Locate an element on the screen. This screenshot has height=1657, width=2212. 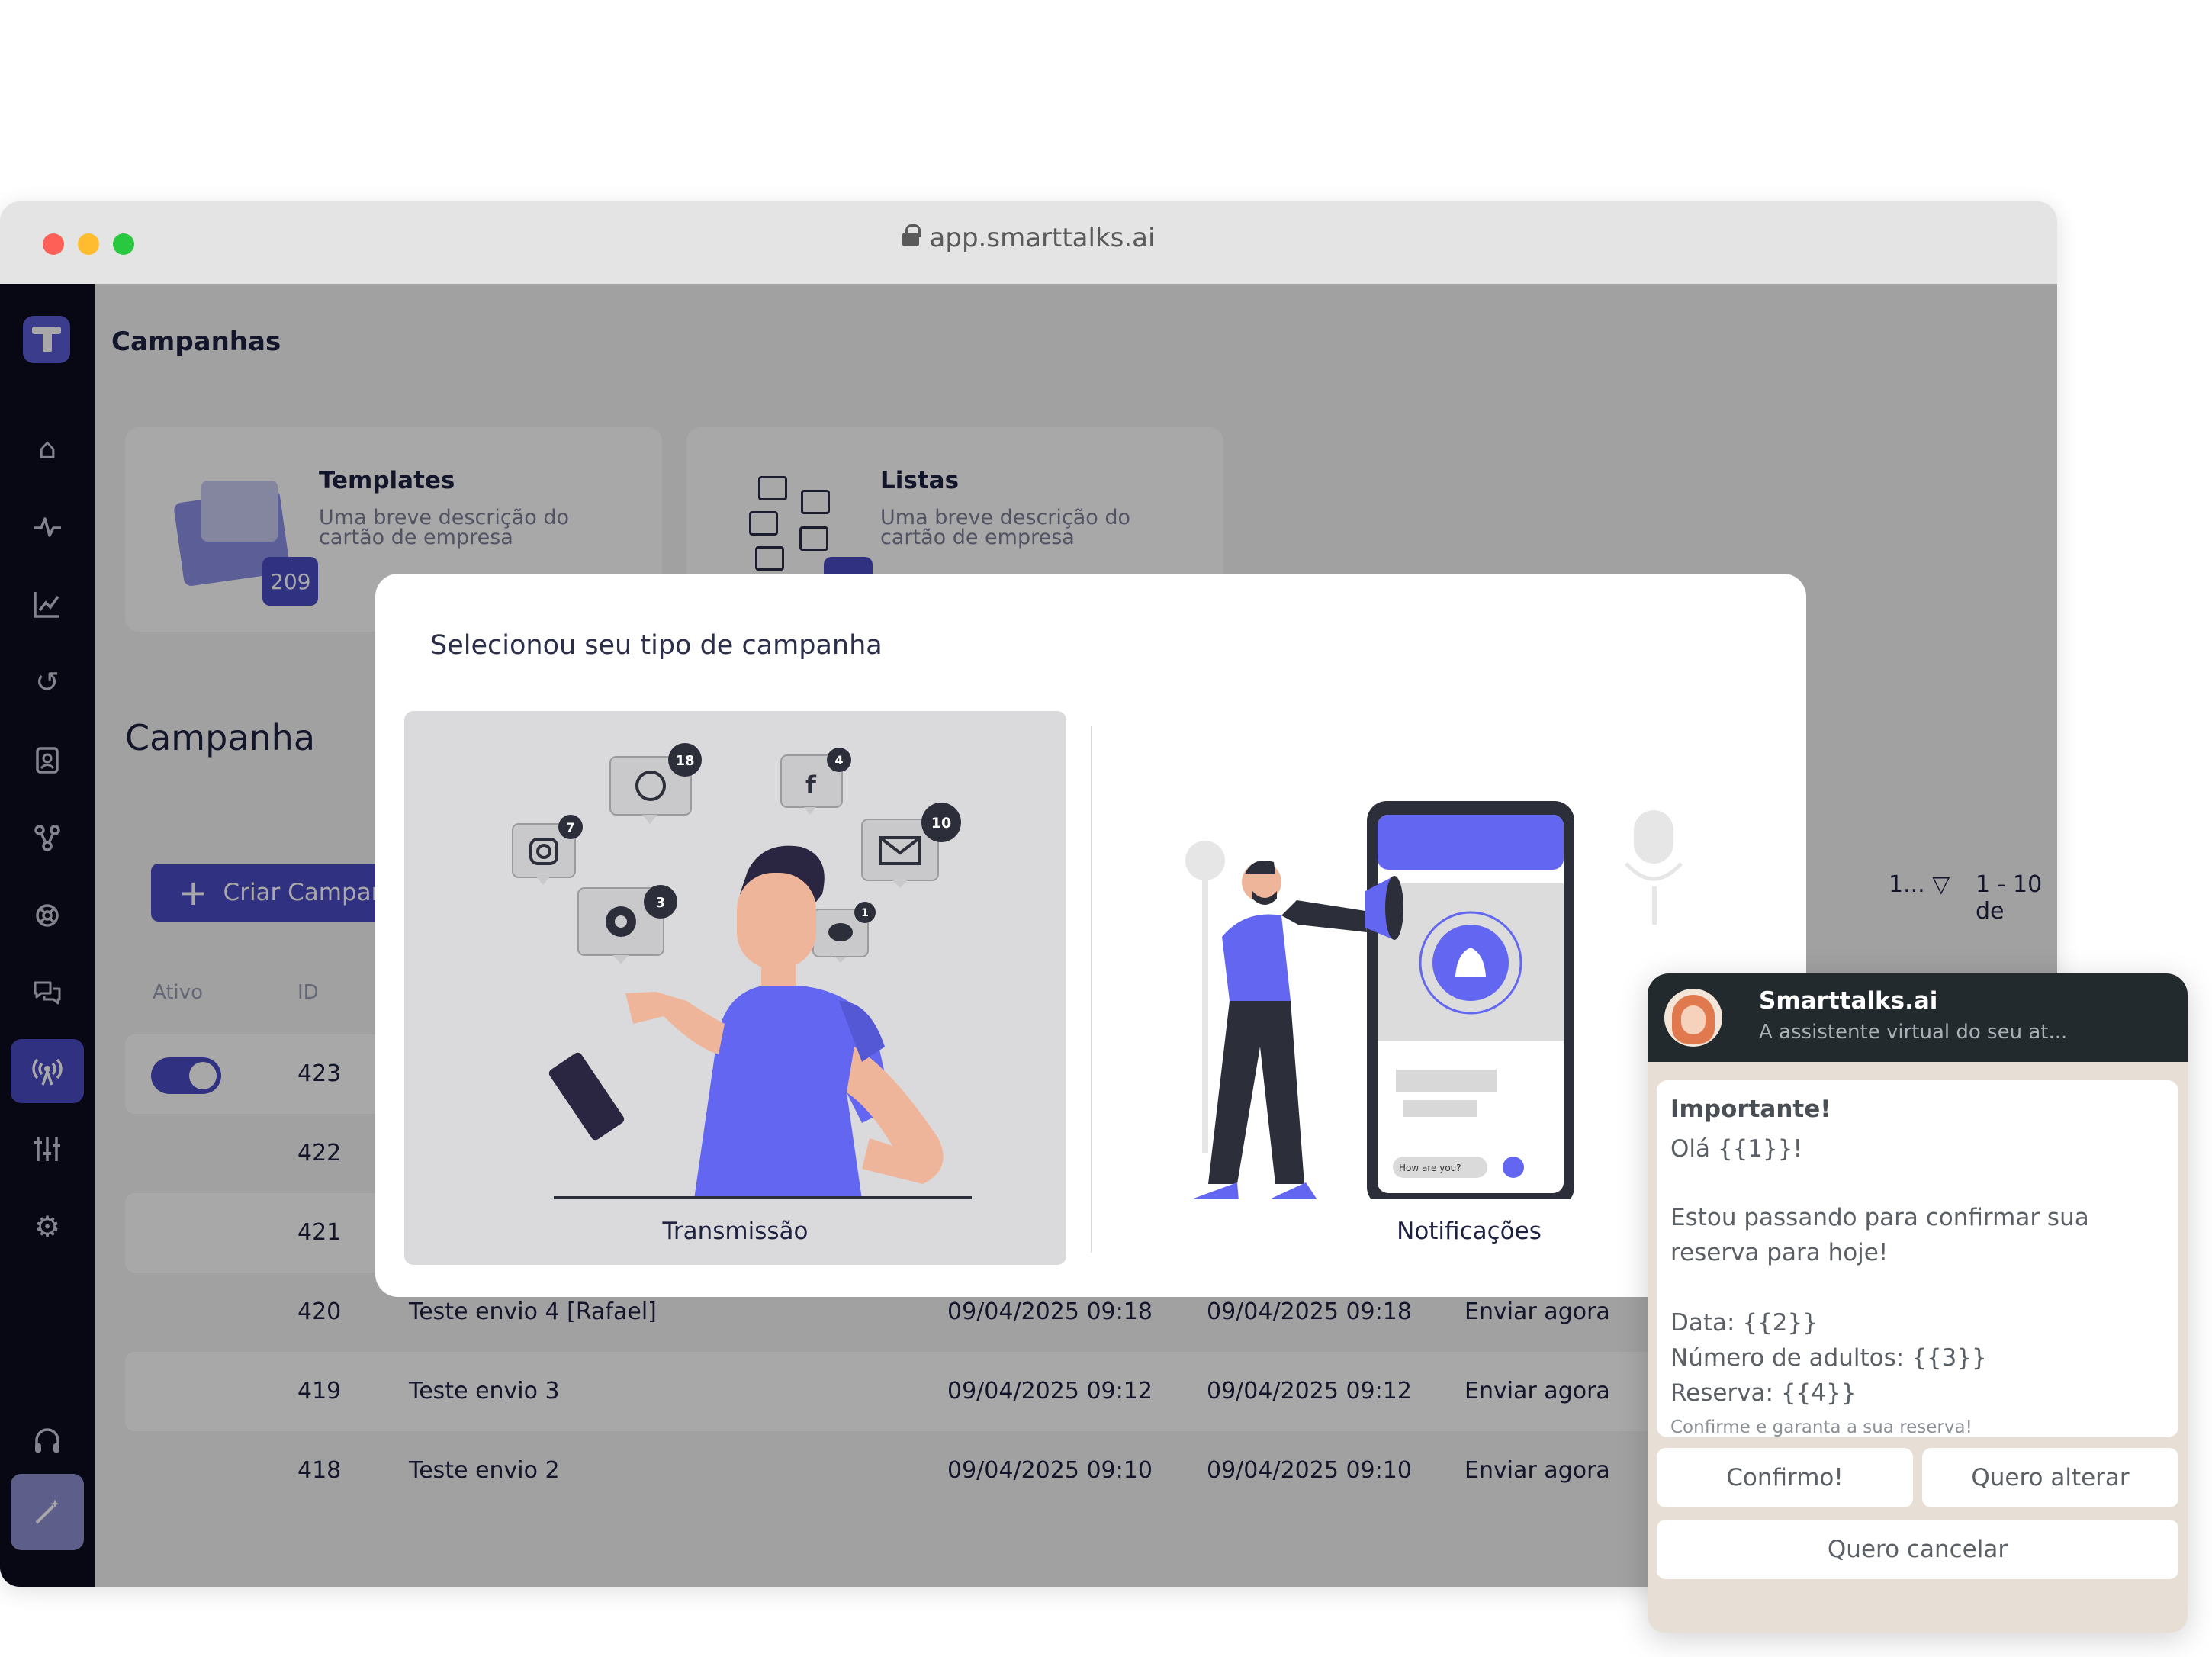
message-line: Estou passando para confirmar sua is located at coordinates (1879, 1217).